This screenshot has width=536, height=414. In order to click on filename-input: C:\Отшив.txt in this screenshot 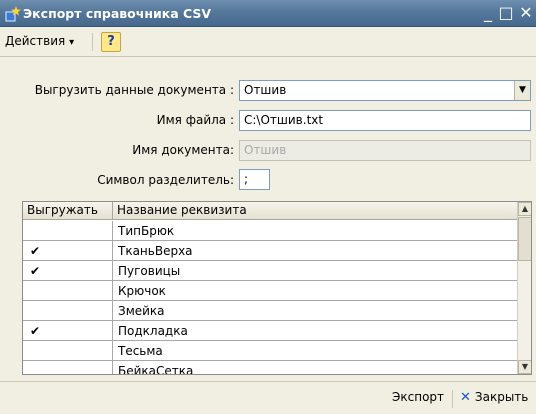, I will do `click(385, 120)`.